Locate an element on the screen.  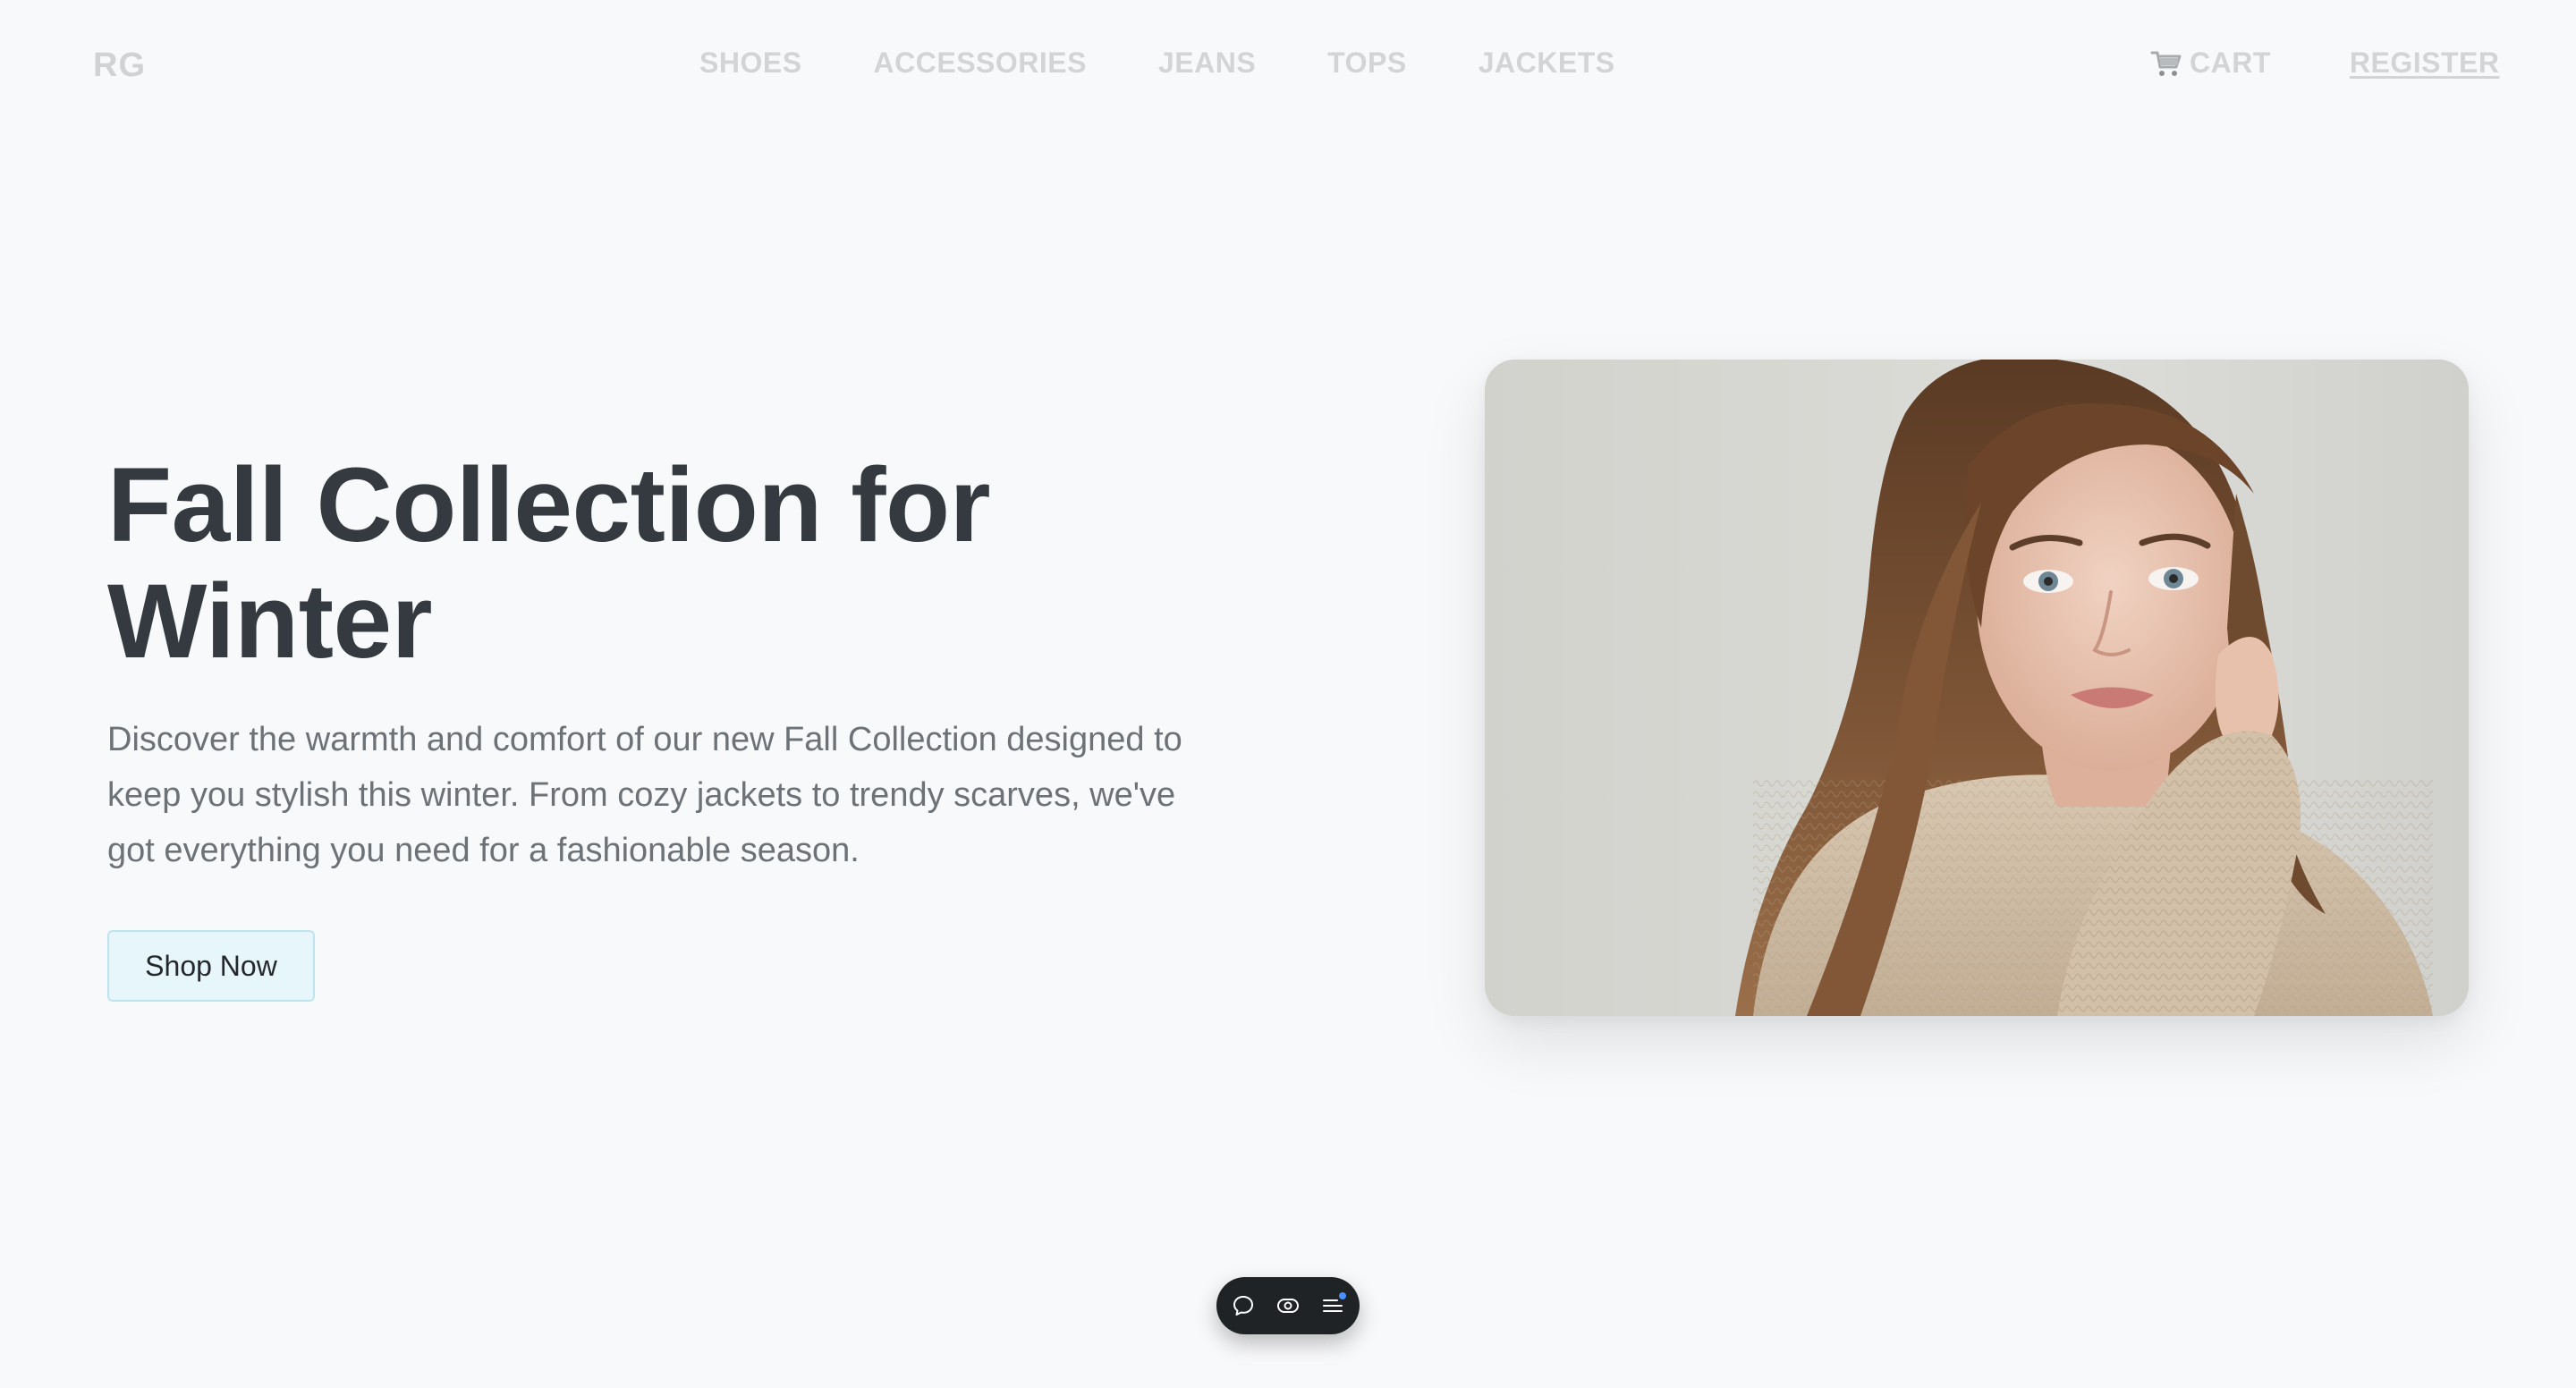
main-nav: SHOES ACCESSORIES JEANS TOPS JACKETS is located at coordinates (1157, 64).